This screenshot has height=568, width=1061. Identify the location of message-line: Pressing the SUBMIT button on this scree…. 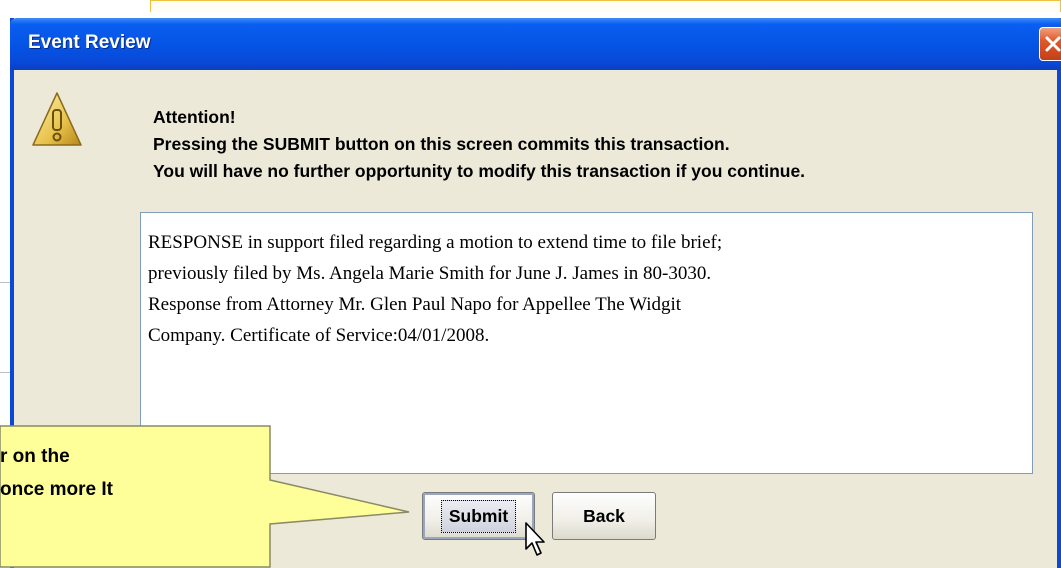
(441, 144).